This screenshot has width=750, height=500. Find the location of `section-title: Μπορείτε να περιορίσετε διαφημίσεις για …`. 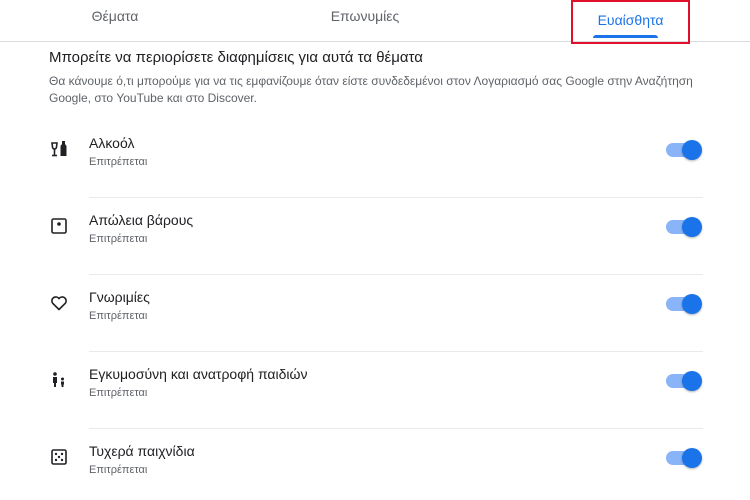

section-title: Μπορείτε να περιορίσετε διαφημίσεις για … is located at coordinates (236, 57).